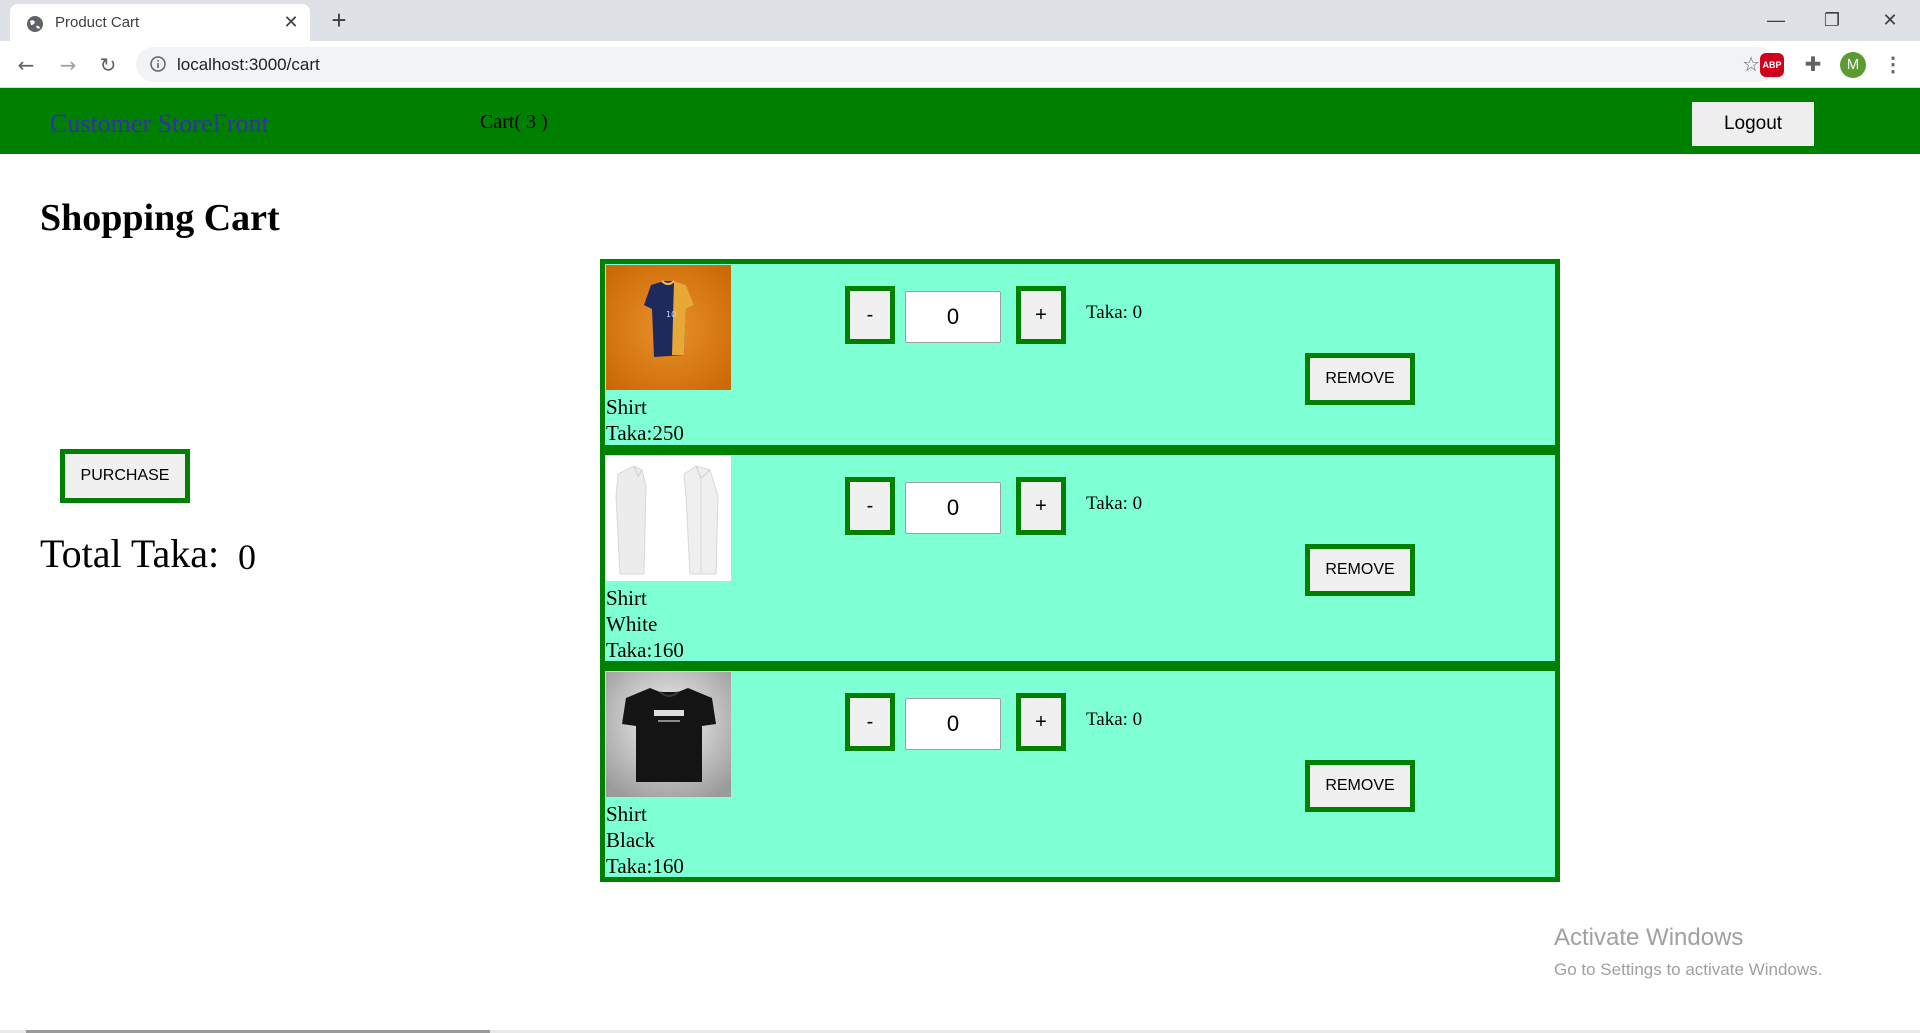 The image size is (1920, 1033). What do you see at coordinates (26, 65) in the screenshot?
I see `back-arrow-icon: ←` at bounding box center [26, 65].